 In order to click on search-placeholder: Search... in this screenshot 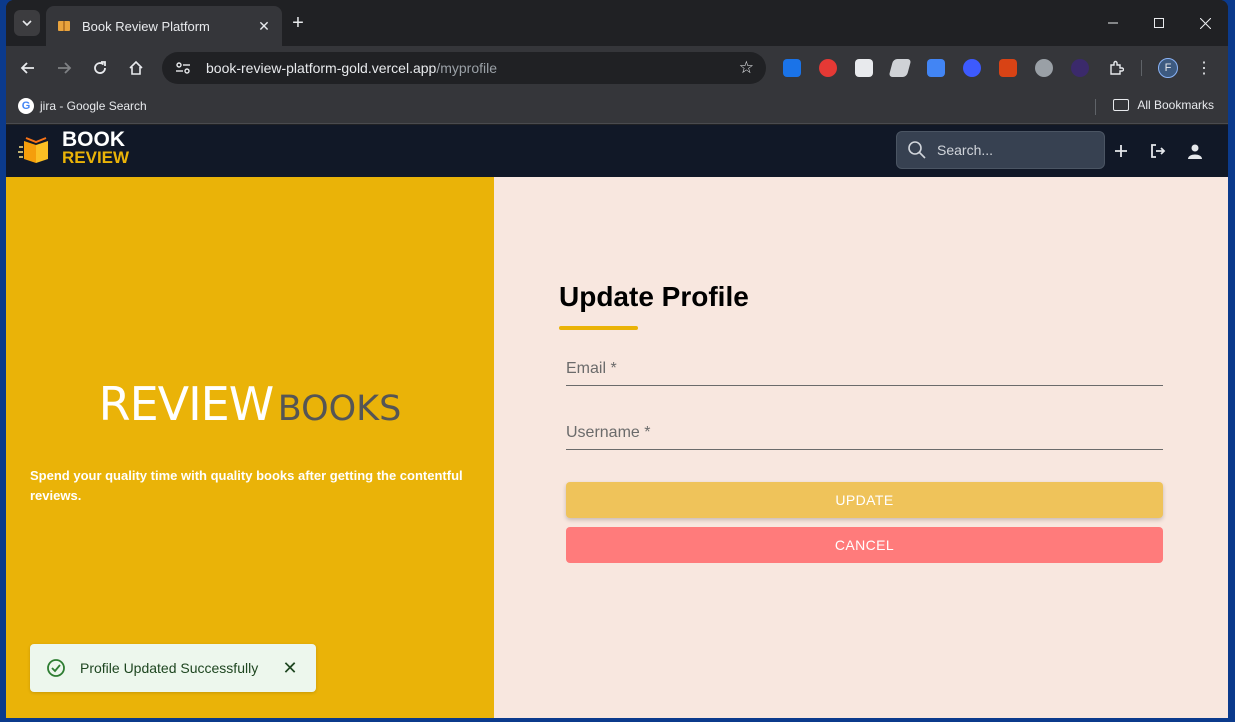, I will do `click(965, 150)`.